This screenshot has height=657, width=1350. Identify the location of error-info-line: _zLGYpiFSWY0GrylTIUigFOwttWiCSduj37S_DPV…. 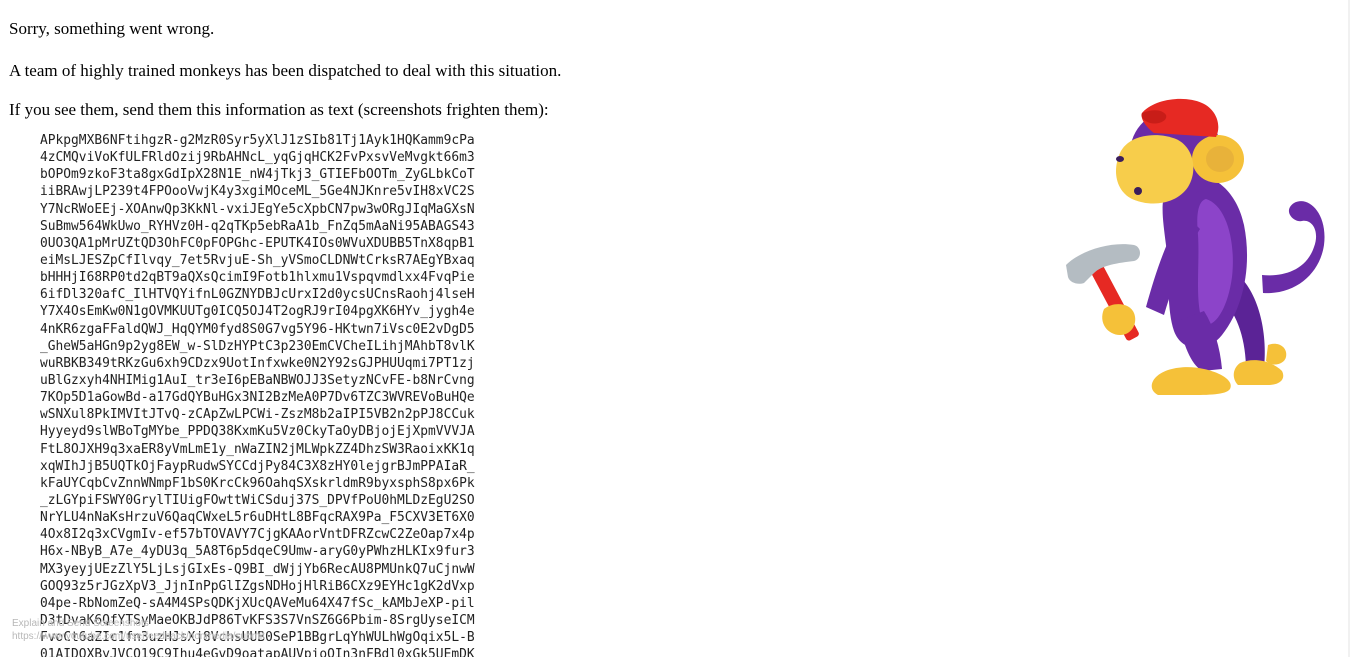
(257, 500).